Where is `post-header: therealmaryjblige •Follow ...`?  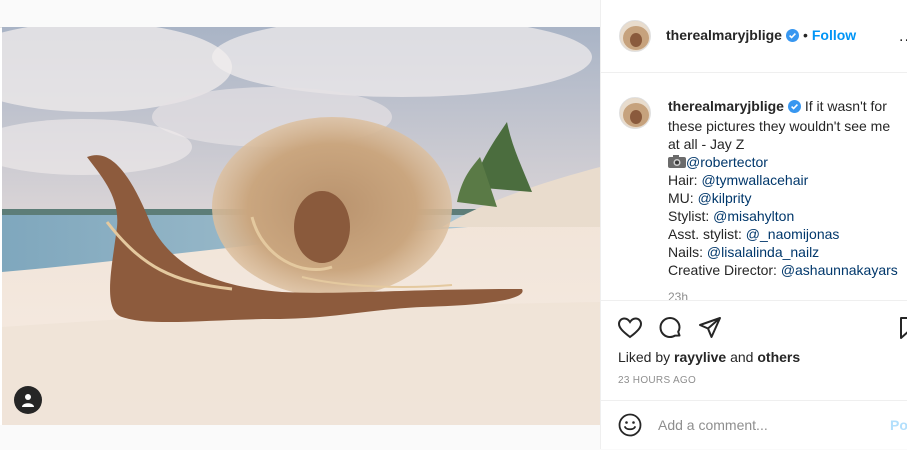
post-header: therealmaryjblige •Follow ... is located at coordinates (754, 36).